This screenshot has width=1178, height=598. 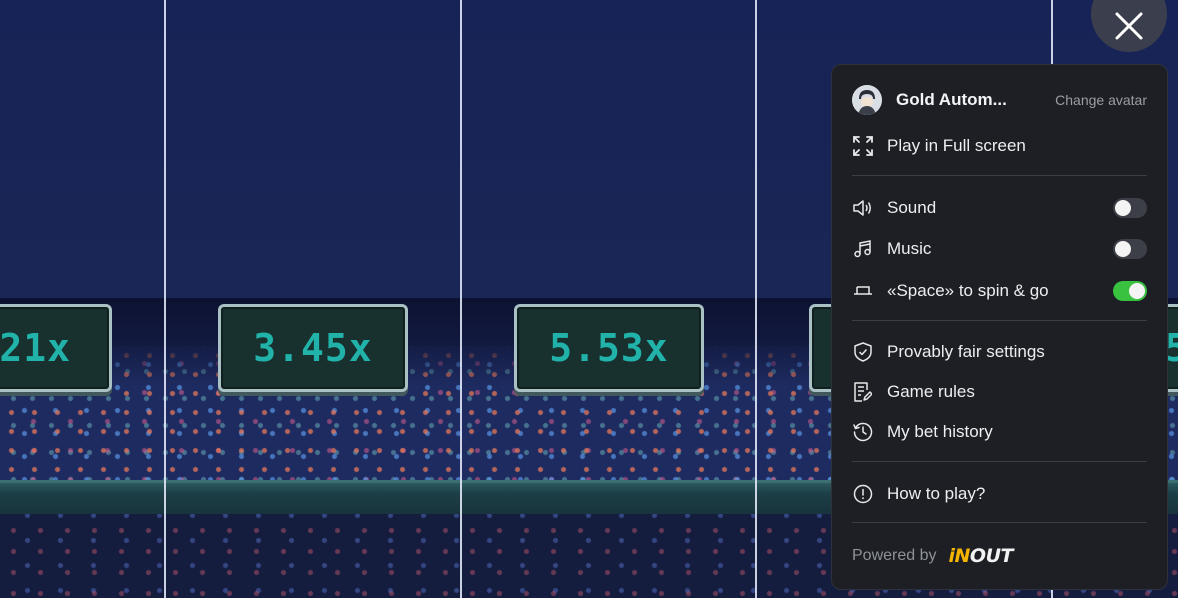 I want to click on multiplier-value: 5.53x, so click(x=609, y=348).